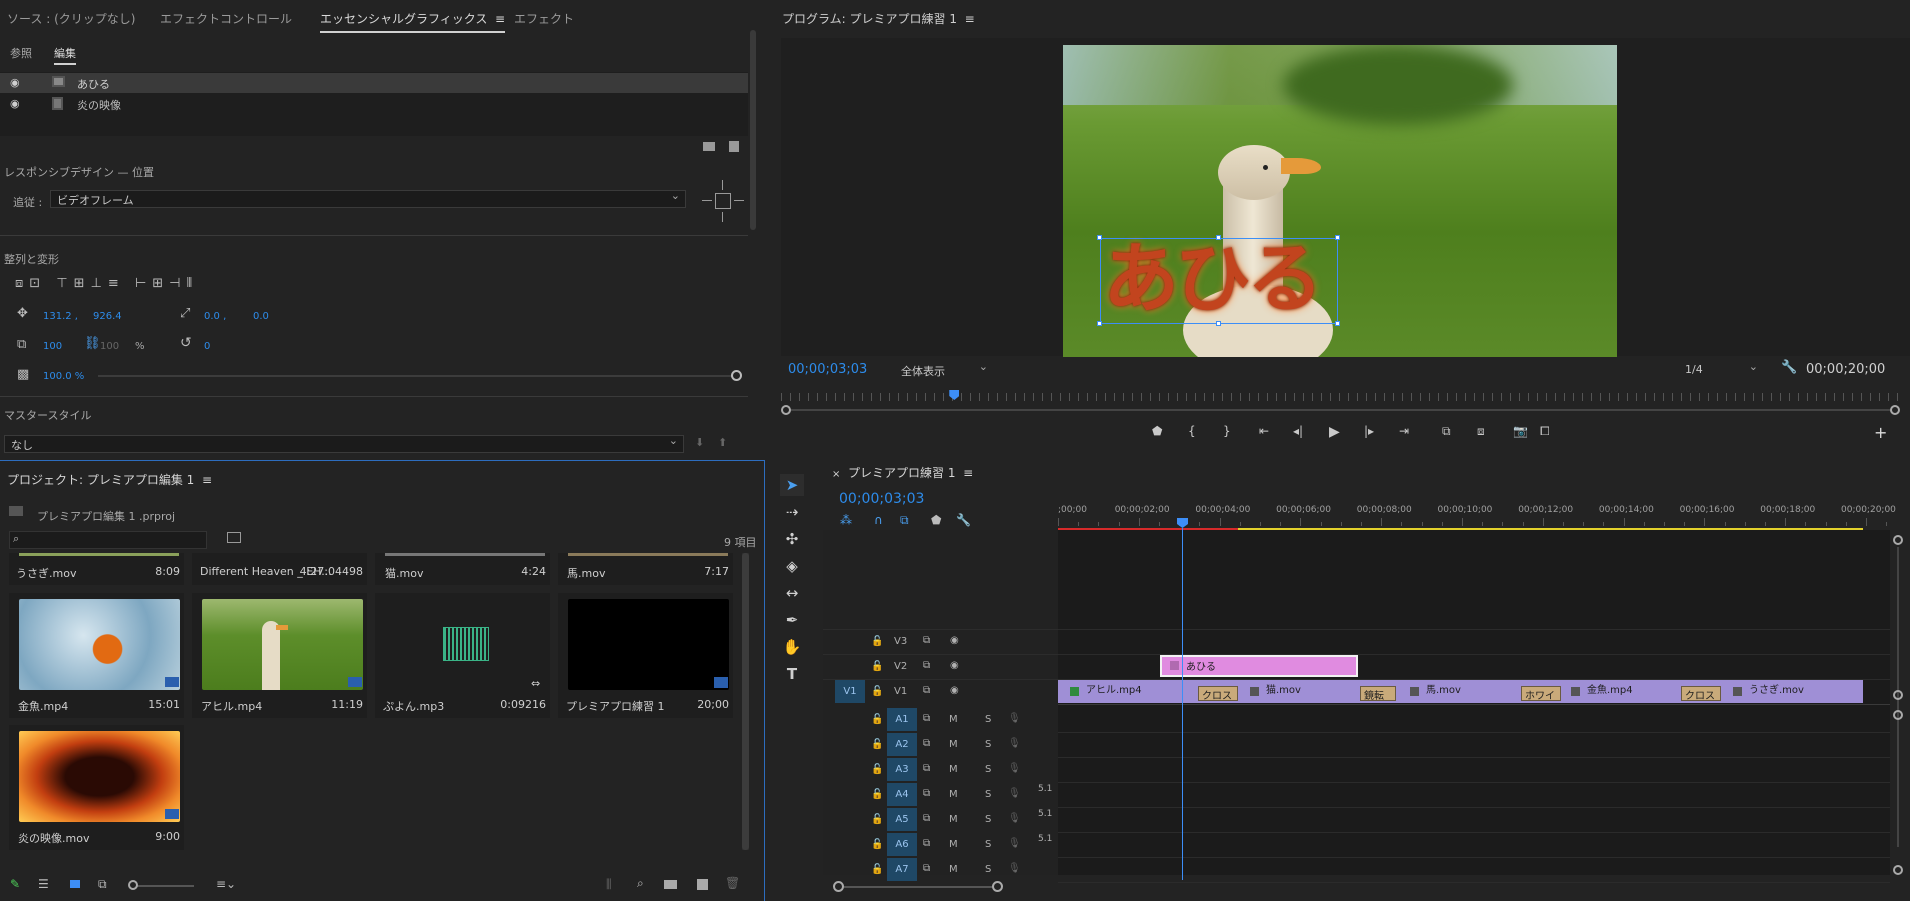 The width and height of the screenshot is (1910, 901). Describe the element at coordinates (944, 369) in the screenshot. I see `fit-dropdown: 全体表示` at that location.